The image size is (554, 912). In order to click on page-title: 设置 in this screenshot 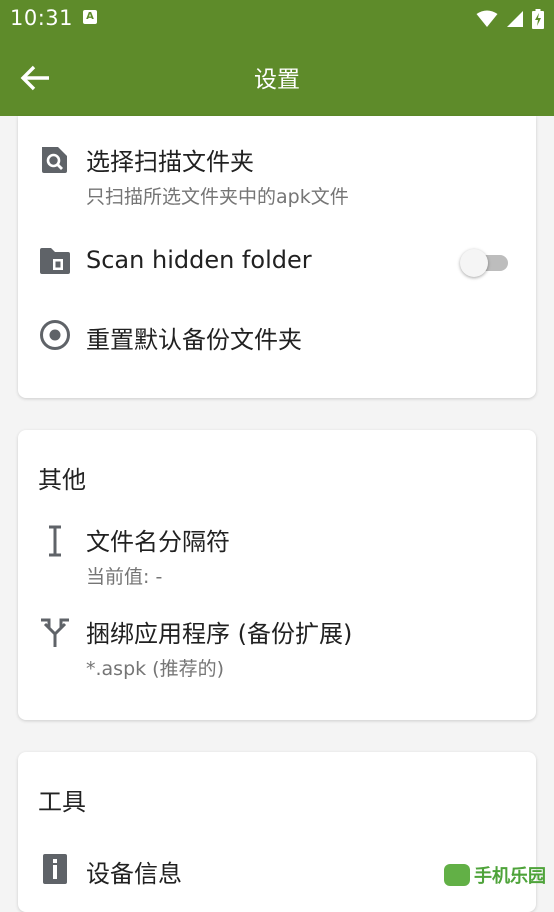, I will do `click(277, 80)`.